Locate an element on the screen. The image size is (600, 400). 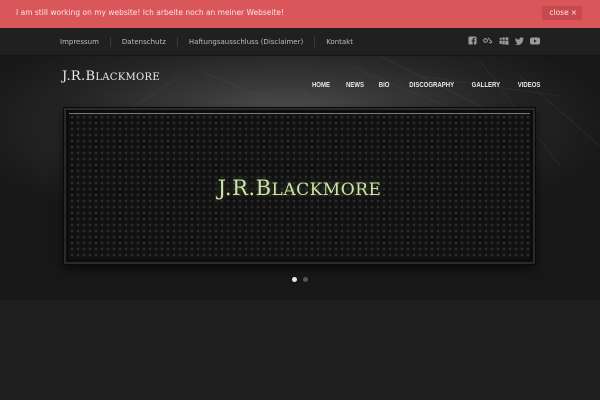
social-icons is located at coordinates (504, 40).